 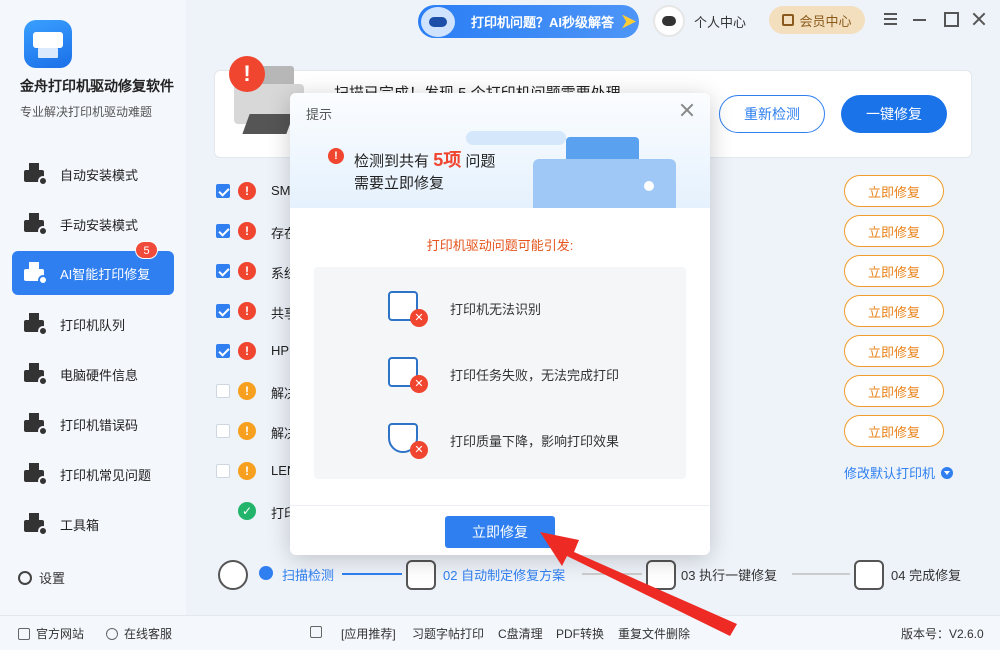 What do you see at coordinates (35, 224) in the screenshot?
I see `manual-install-icon` at bounding box center [35, 224].